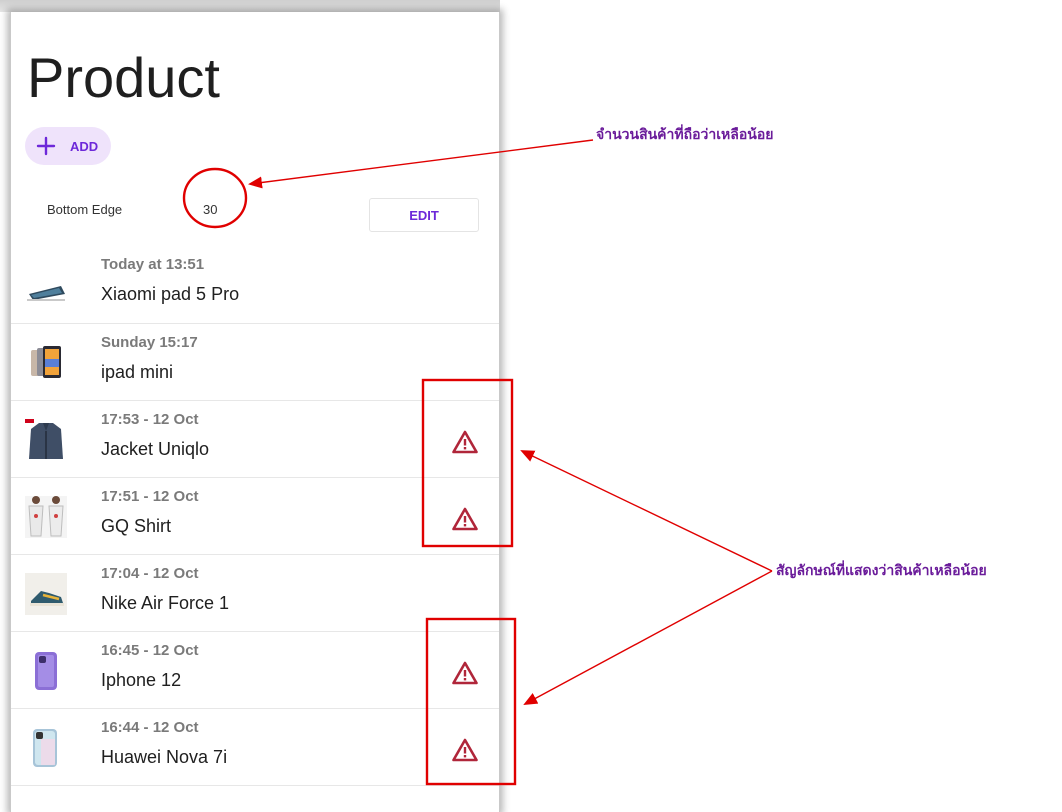 The width and height of the screenshot is (1062, 812). Describe the element at coordinates (155, 449) in the screenshot. I see `item-name: Jacket Uniqlo` at that location.